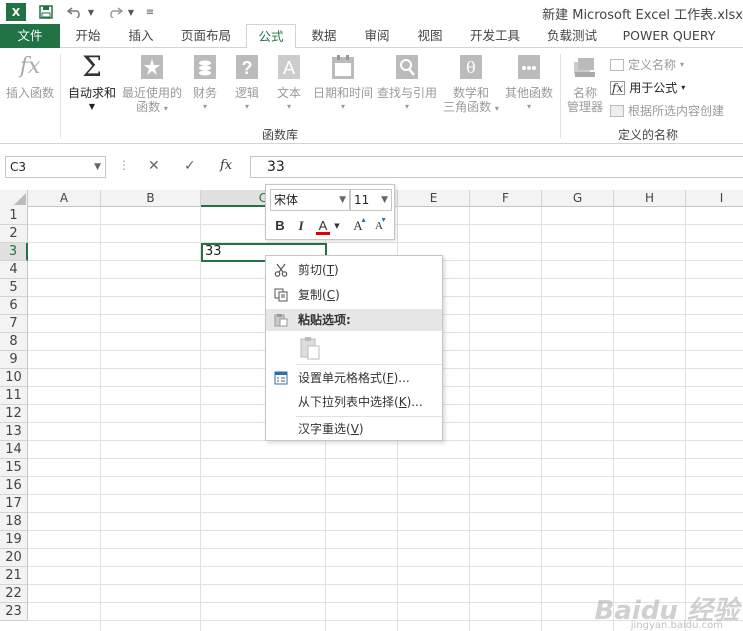 This screenshot has width=743, height=631. What do you see at coordinates (91, 12) in the screenshot?
I see `undo-dropdown-icon: ▼` at bounding box center [91, 12].